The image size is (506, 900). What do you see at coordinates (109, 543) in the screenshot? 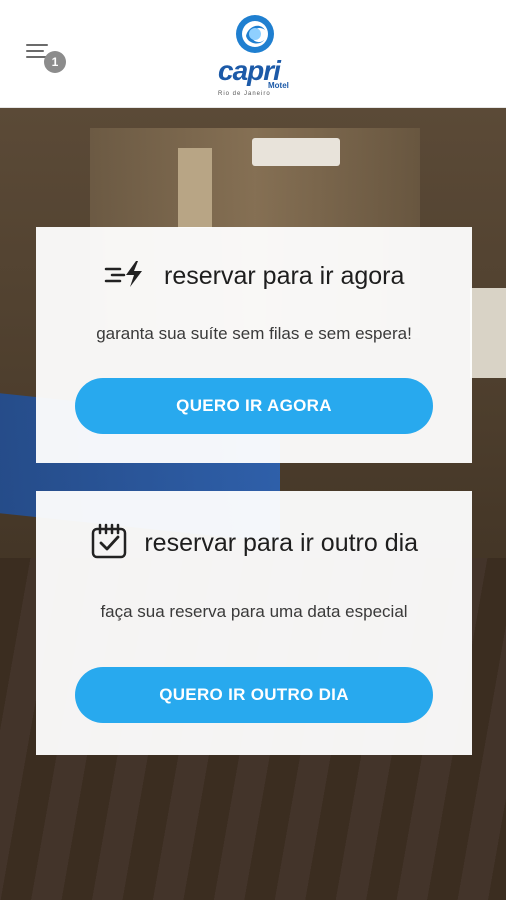
I see `calendar-check-icon` at bounding box center [109, 543].